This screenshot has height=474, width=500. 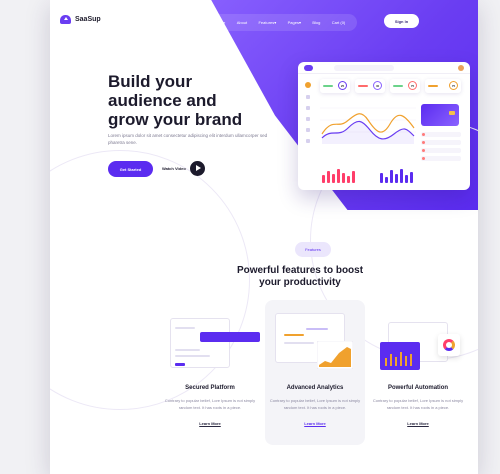 I want to click on brand-name: SaaSup, so click(x=88, y=19).